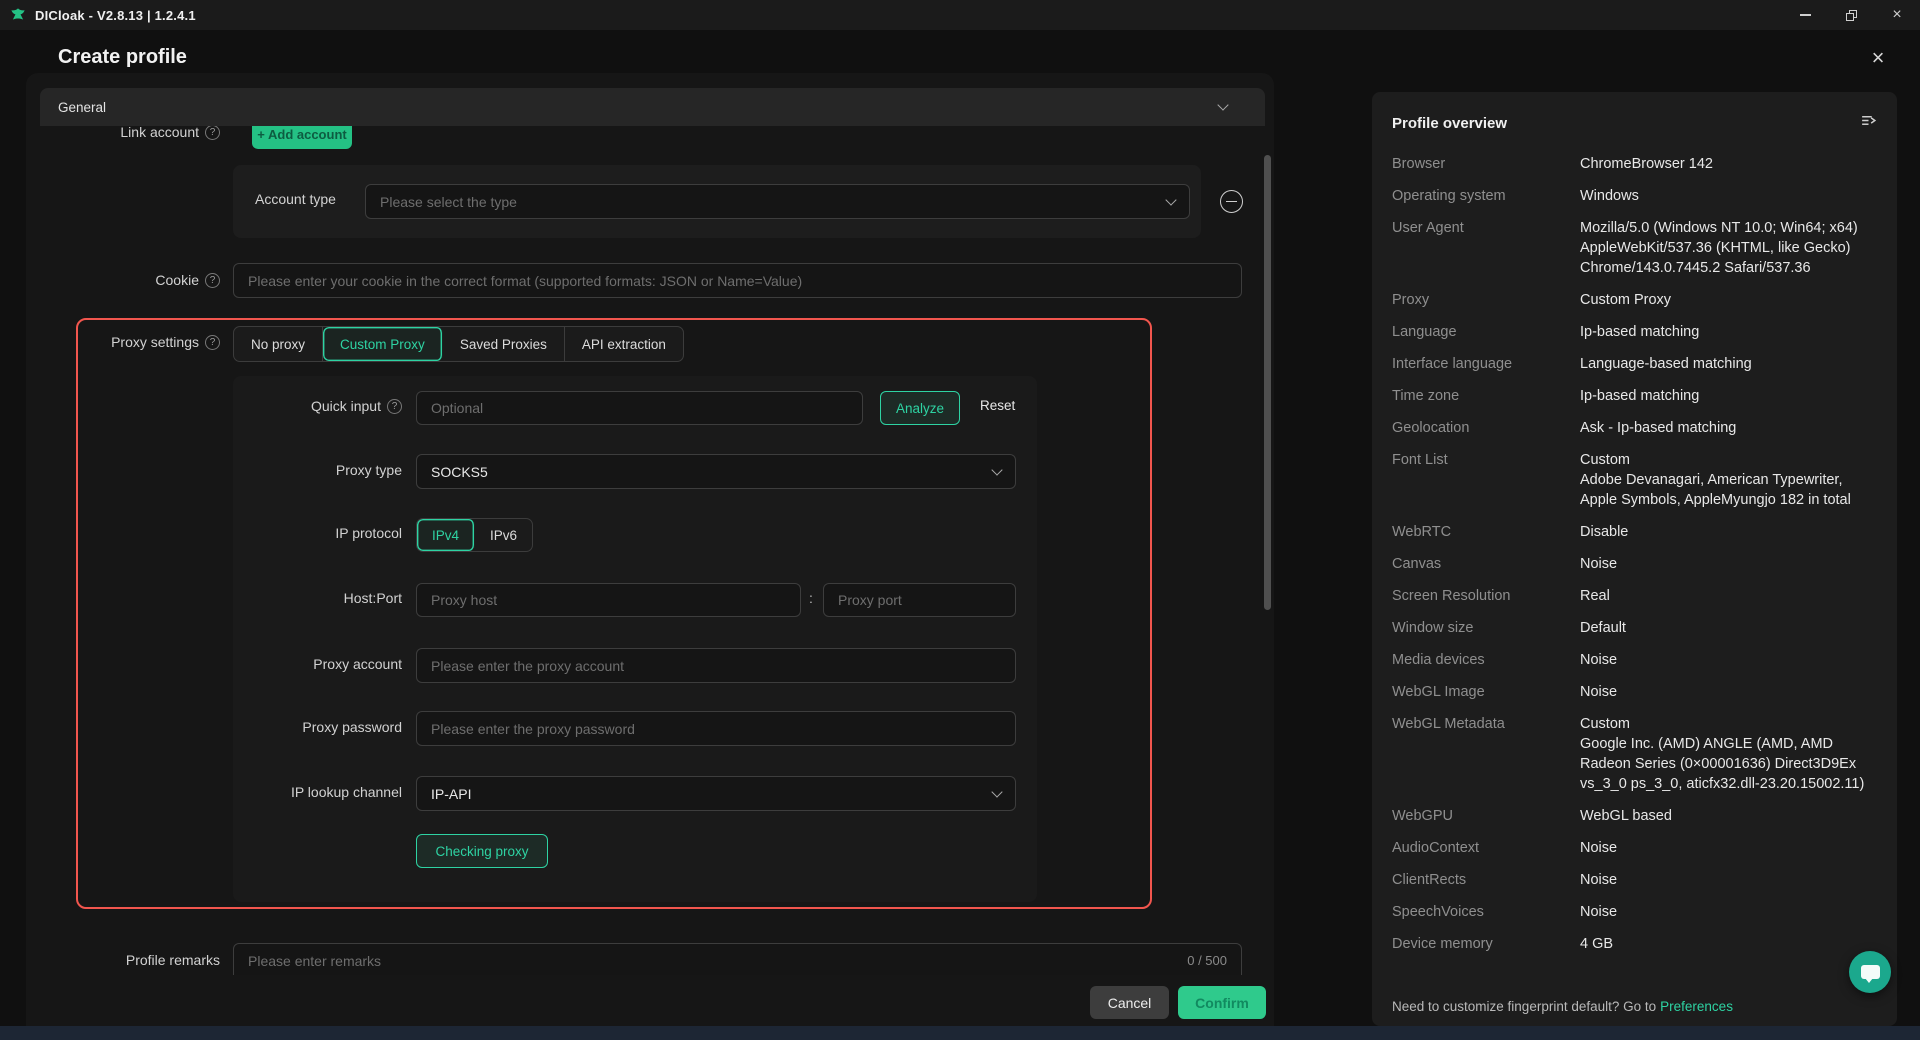  I want to click on account-type-panel: Account type Please select the type, so click(717, 201).